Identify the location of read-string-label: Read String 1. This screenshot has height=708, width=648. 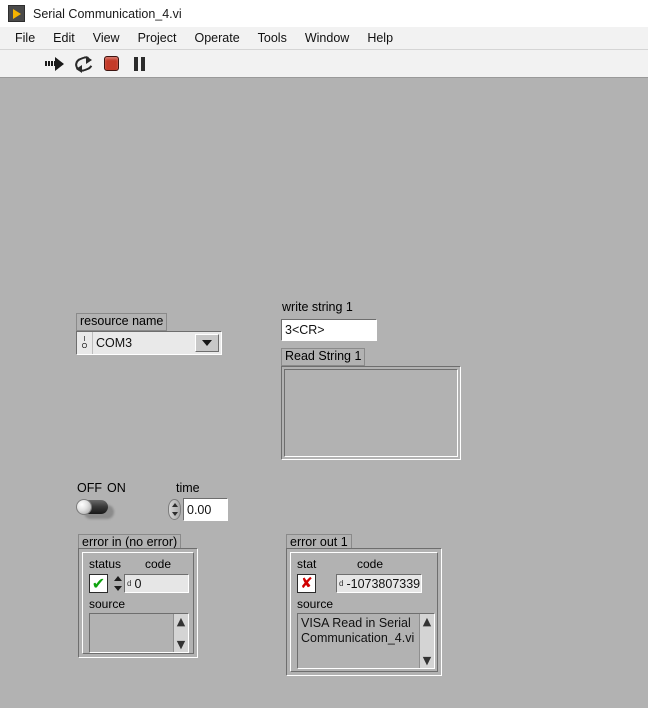
(323, 357).